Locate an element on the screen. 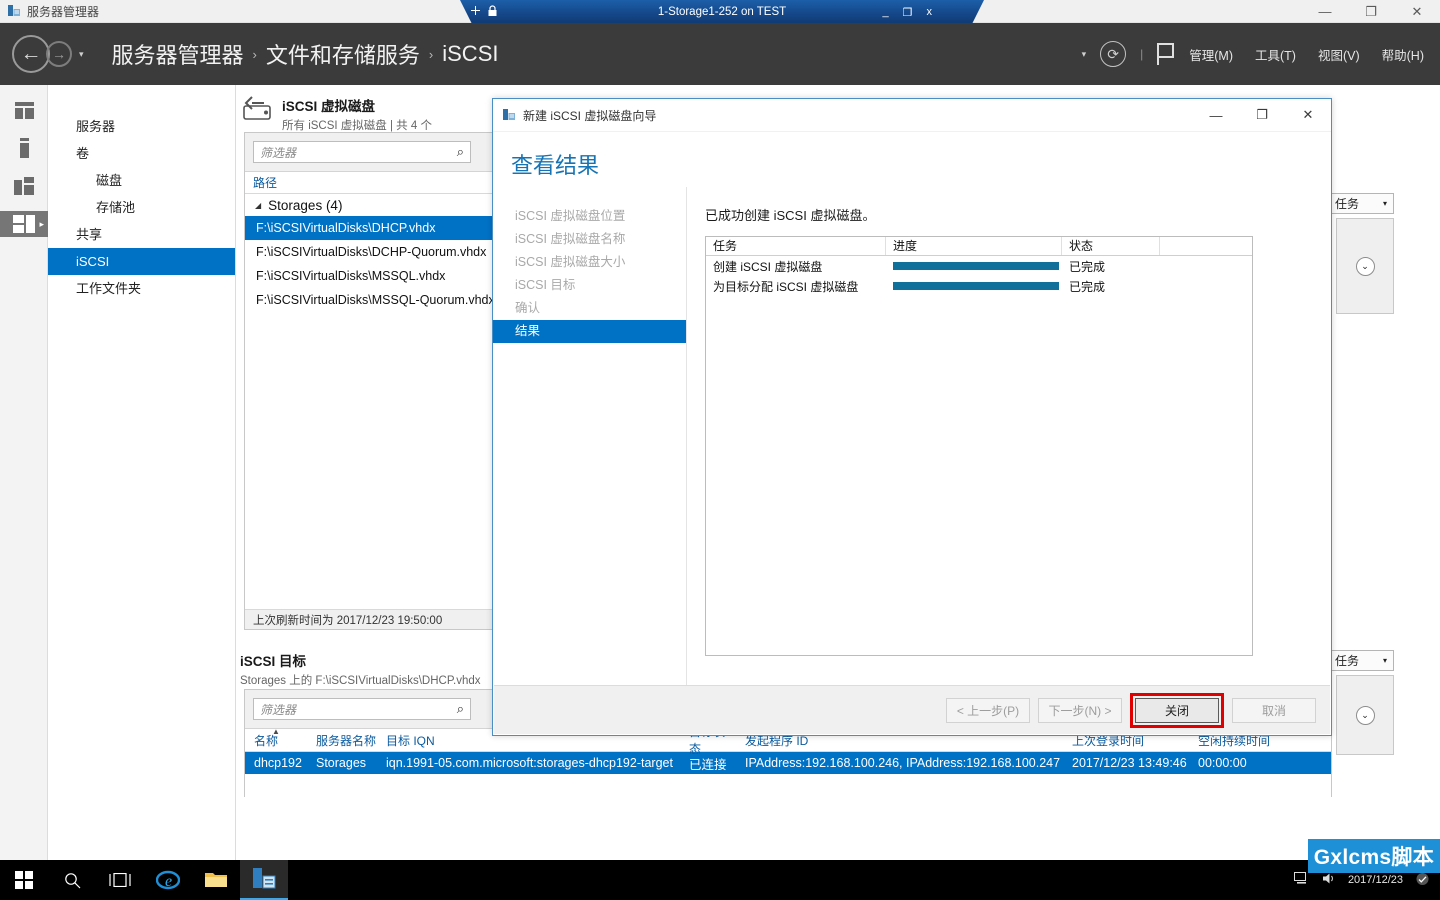 The height and width of the screenshot is (900, 1440). cell-server: Storages is located at coordinates (341, 763).